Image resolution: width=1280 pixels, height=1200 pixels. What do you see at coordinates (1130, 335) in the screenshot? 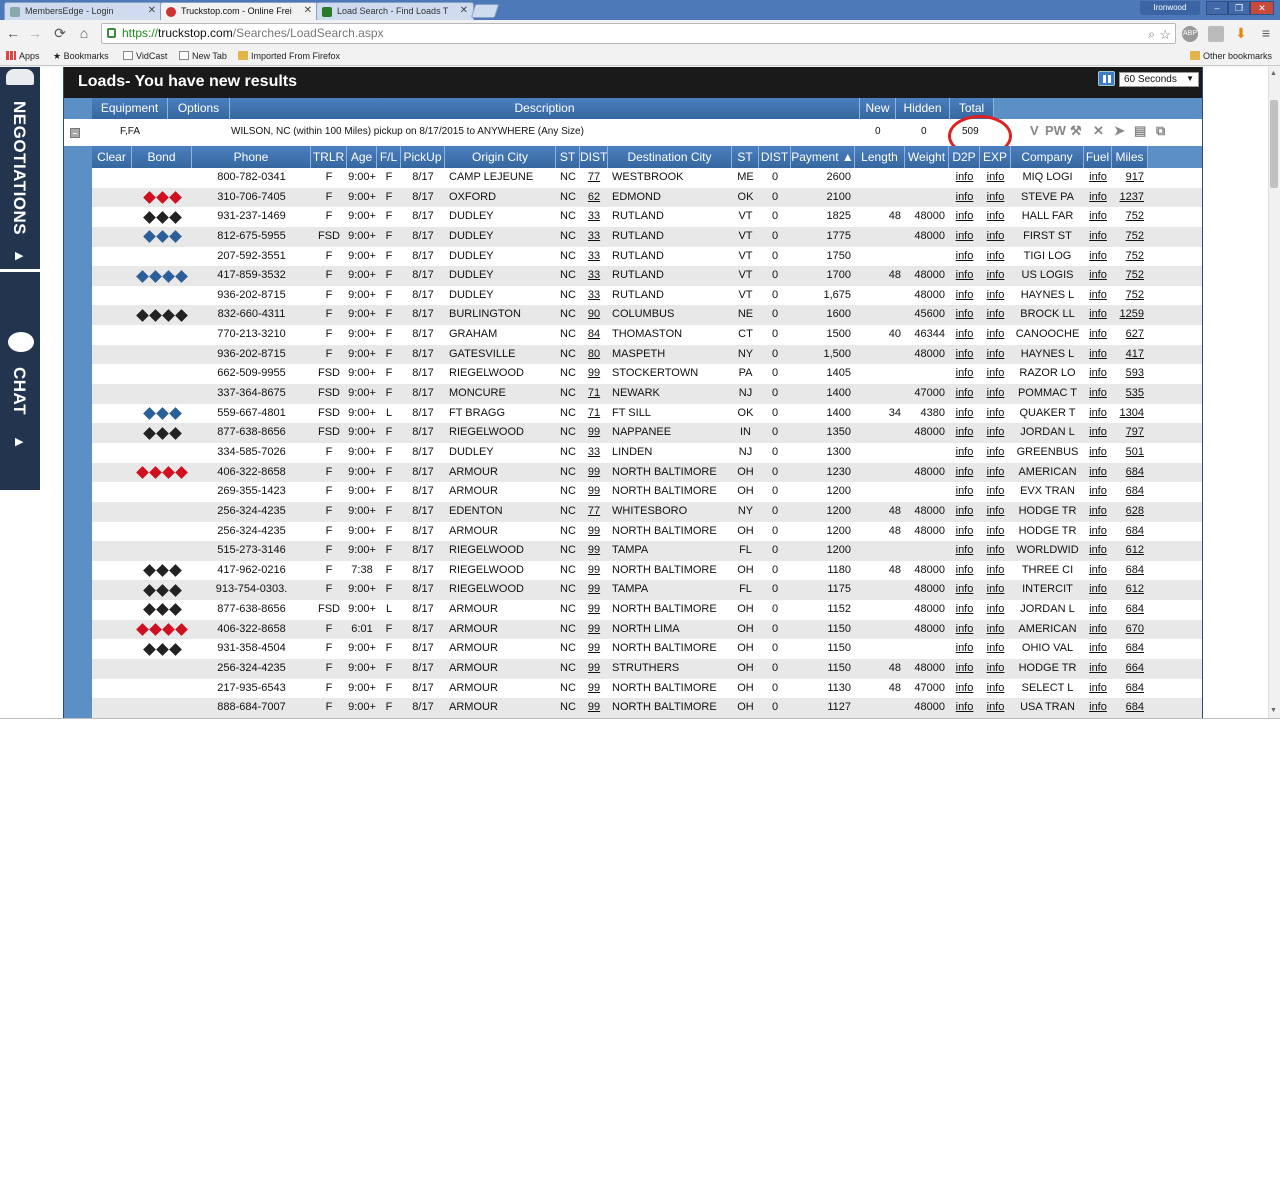
I see `cell-miles: 627` at bounding box center [1130, 335].